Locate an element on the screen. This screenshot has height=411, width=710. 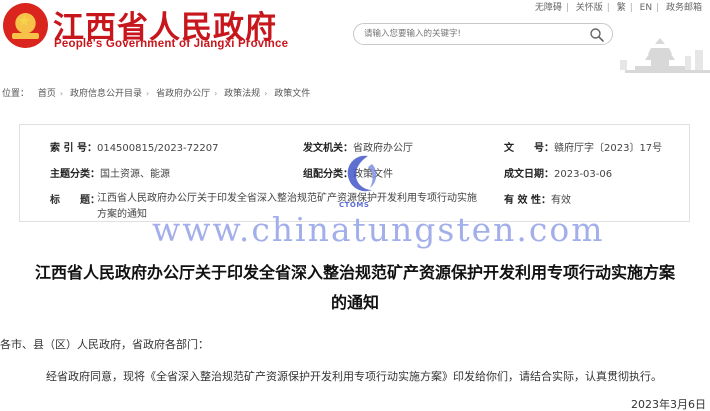
document-number-value: 赣府厅字〔2023〕17号 is located at coordinates (608, 148).